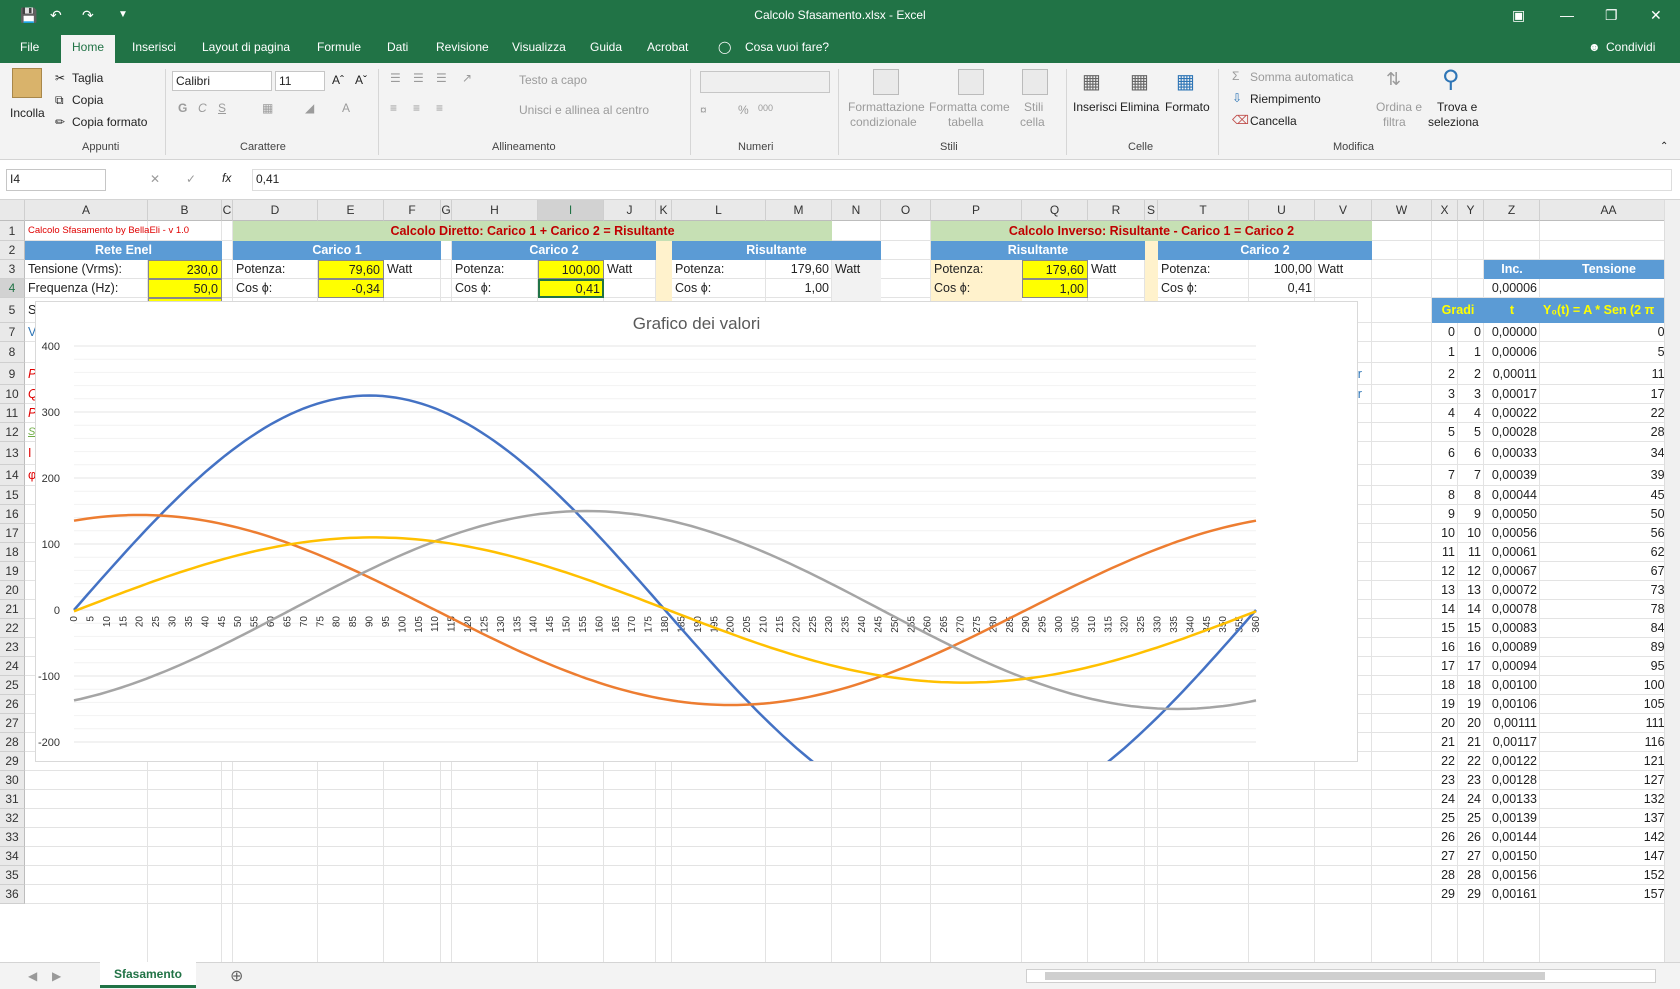 The image size is (1680, 989). I want to click on fill-button: Riempimento, so click(1285, 99).